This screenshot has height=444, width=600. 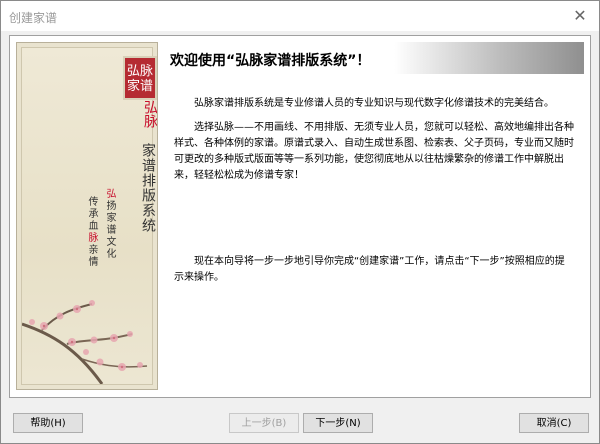 I want to click on slogan-left-text-a: 传承血, so click(x=91, y=214).